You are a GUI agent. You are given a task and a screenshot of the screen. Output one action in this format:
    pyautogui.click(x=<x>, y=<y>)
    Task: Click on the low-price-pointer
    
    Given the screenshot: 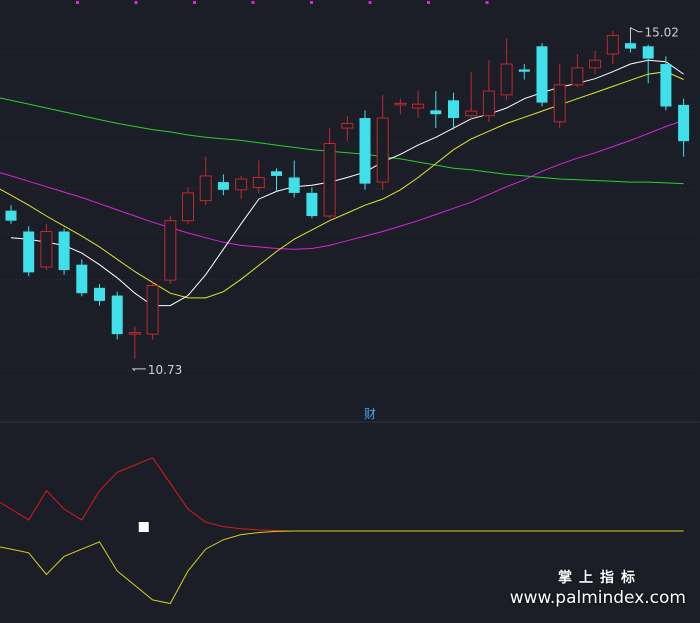 What is the action you would take?
    pyautogui.click(x=138, y=370)
    